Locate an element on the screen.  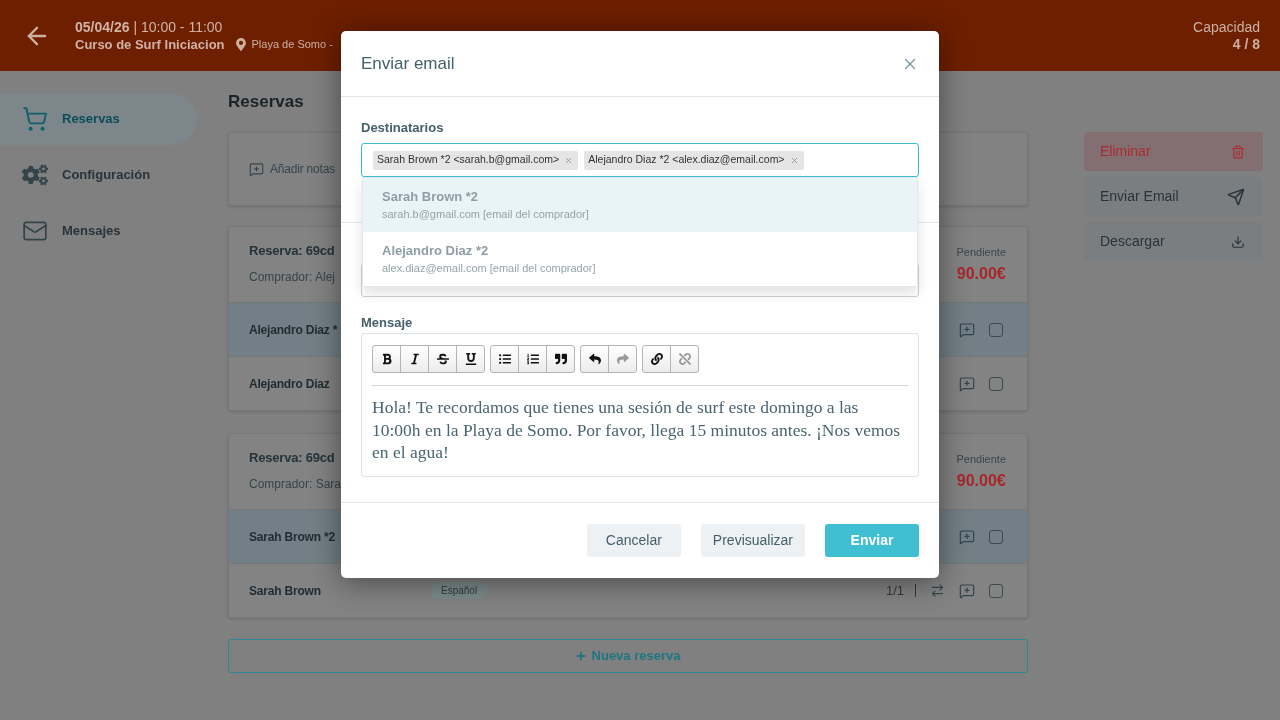
language-tag: Español is located at coordinates (459, 590).